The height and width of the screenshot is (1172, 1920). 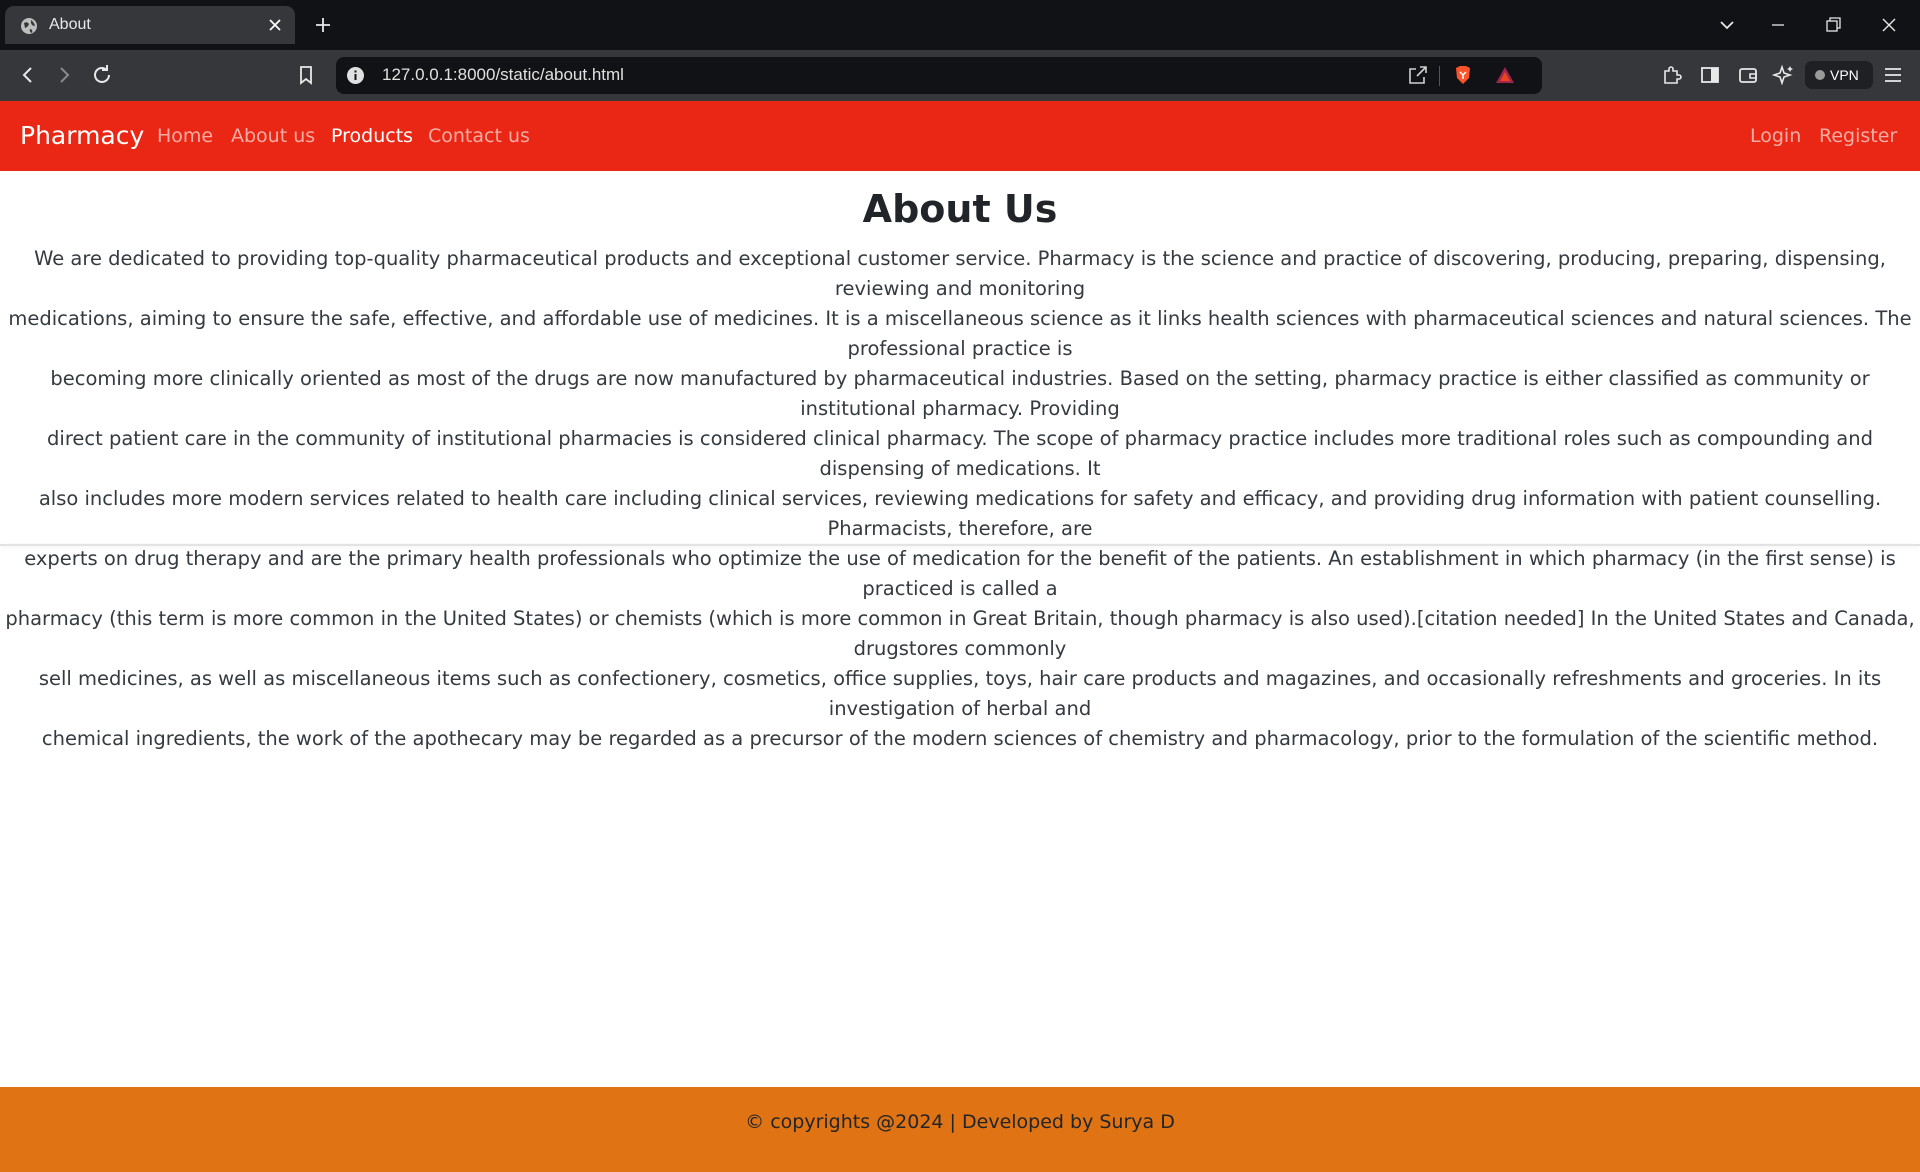 I want to click on close-icon, so click(x=275, y=25).